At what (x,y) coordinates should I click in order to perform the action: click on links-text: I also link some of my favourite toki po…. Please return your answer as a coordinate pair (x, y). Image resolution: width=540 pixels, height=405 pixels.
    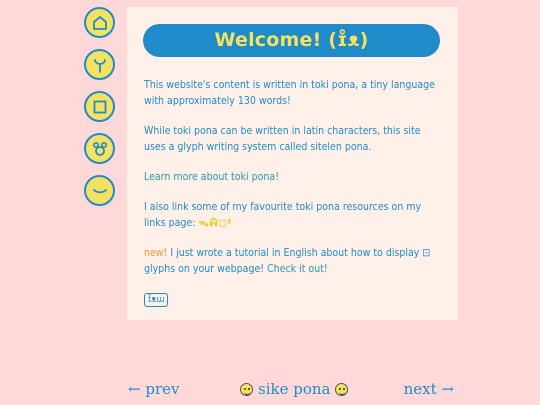
    Looking at the image, I should click on (283, 215).